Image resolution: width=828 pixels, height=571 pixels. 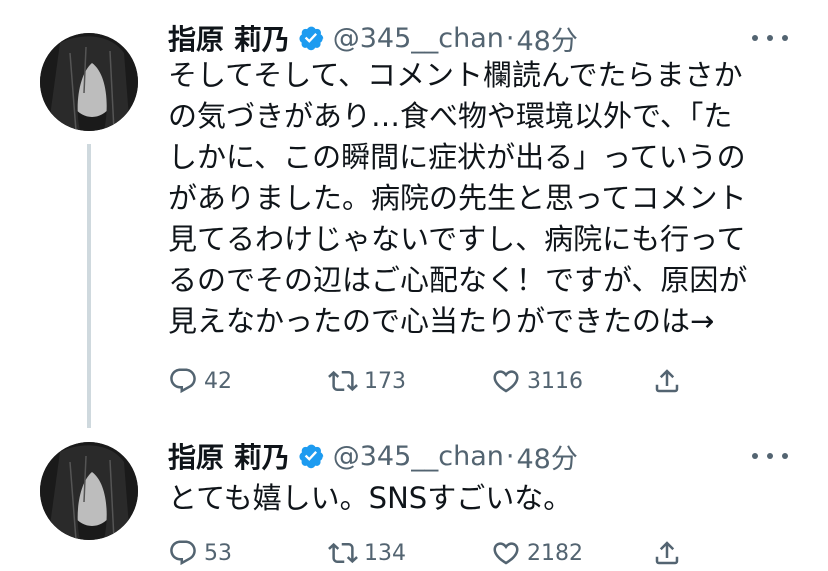 I want to click on tweet-actions: 53 134 2182, so click(x=438, y=553).